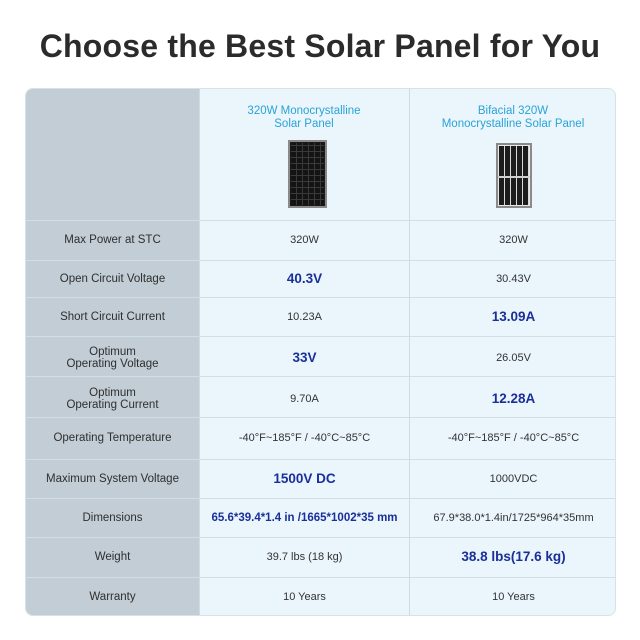  I want to click on value-monocrystalline: 1500V DC, so click(304, 478).